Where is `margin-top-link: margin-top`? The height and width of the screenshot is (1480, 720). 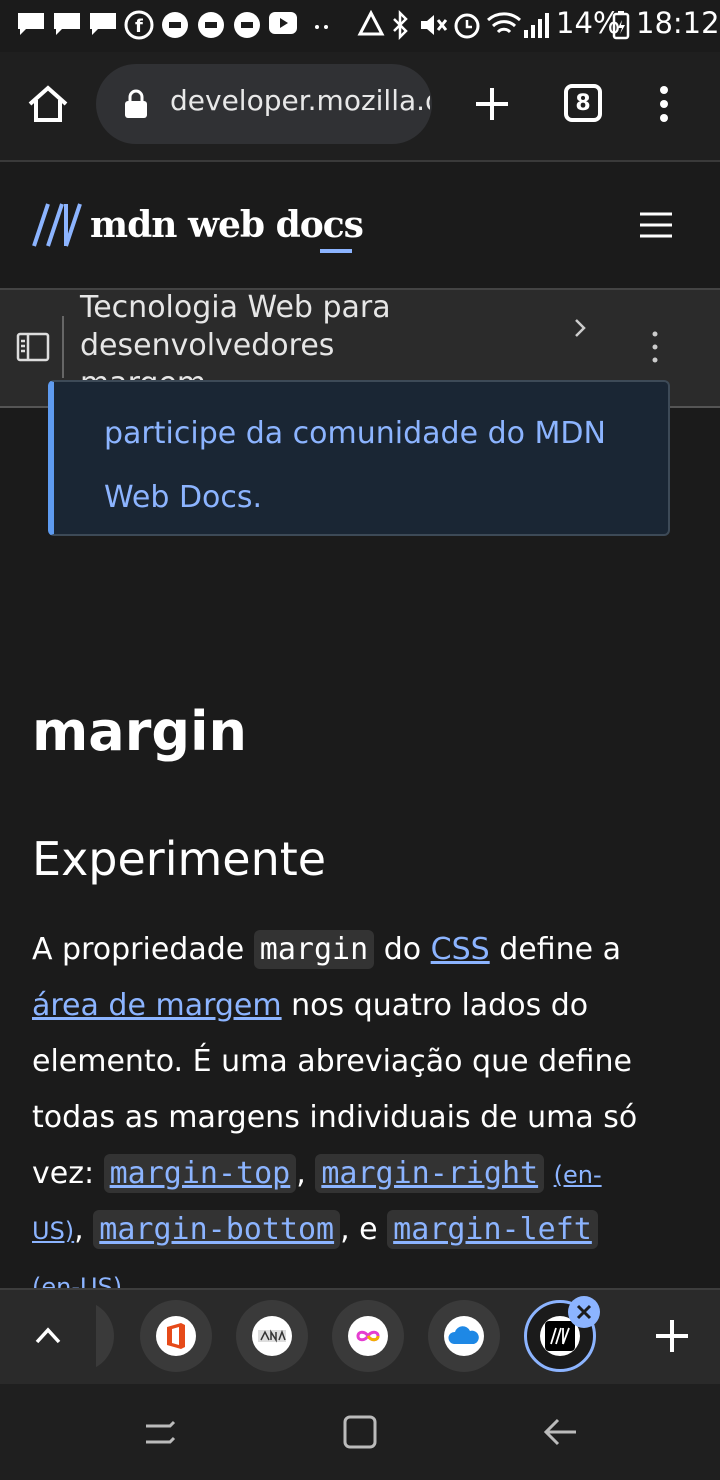 margin-top-link: margin-top is located at coordinates (200, 1173).